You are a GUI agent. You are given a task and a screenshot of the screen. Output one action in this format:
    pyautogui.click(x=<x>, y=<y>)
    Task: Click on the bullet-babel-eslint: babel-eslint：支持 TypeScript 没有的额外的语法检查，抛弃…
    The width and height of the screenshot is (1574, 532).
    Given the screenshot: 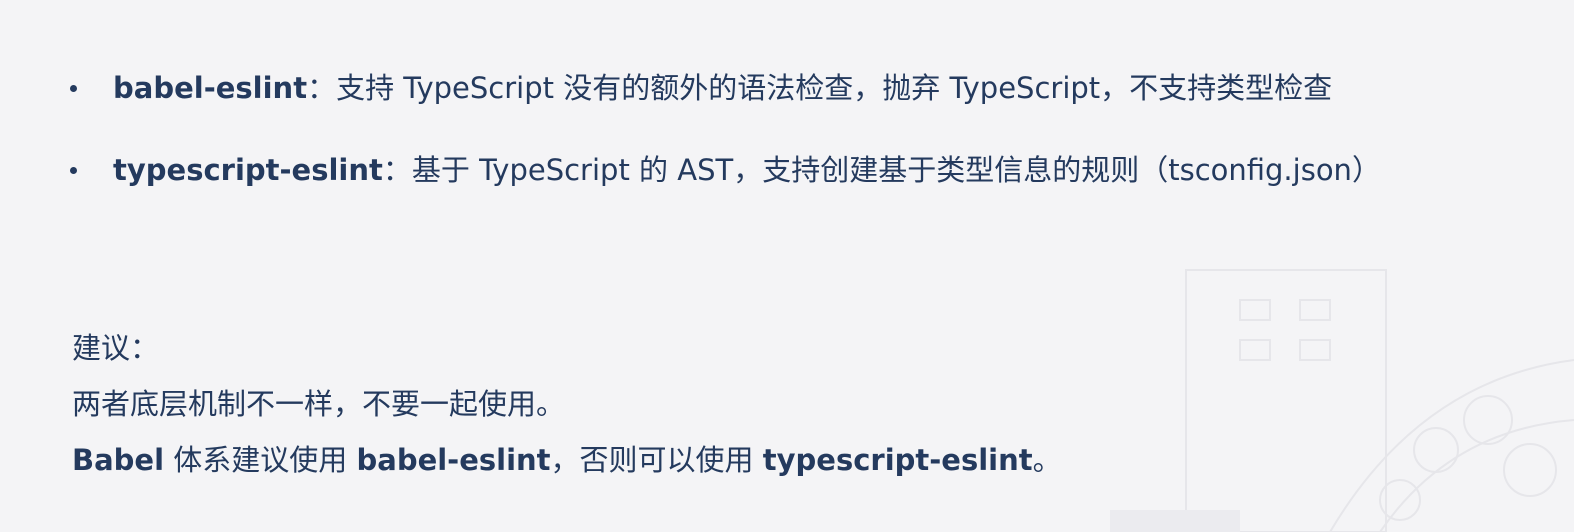 What is the action you would take?
    pyautogui.click(x=725, y=88)
    